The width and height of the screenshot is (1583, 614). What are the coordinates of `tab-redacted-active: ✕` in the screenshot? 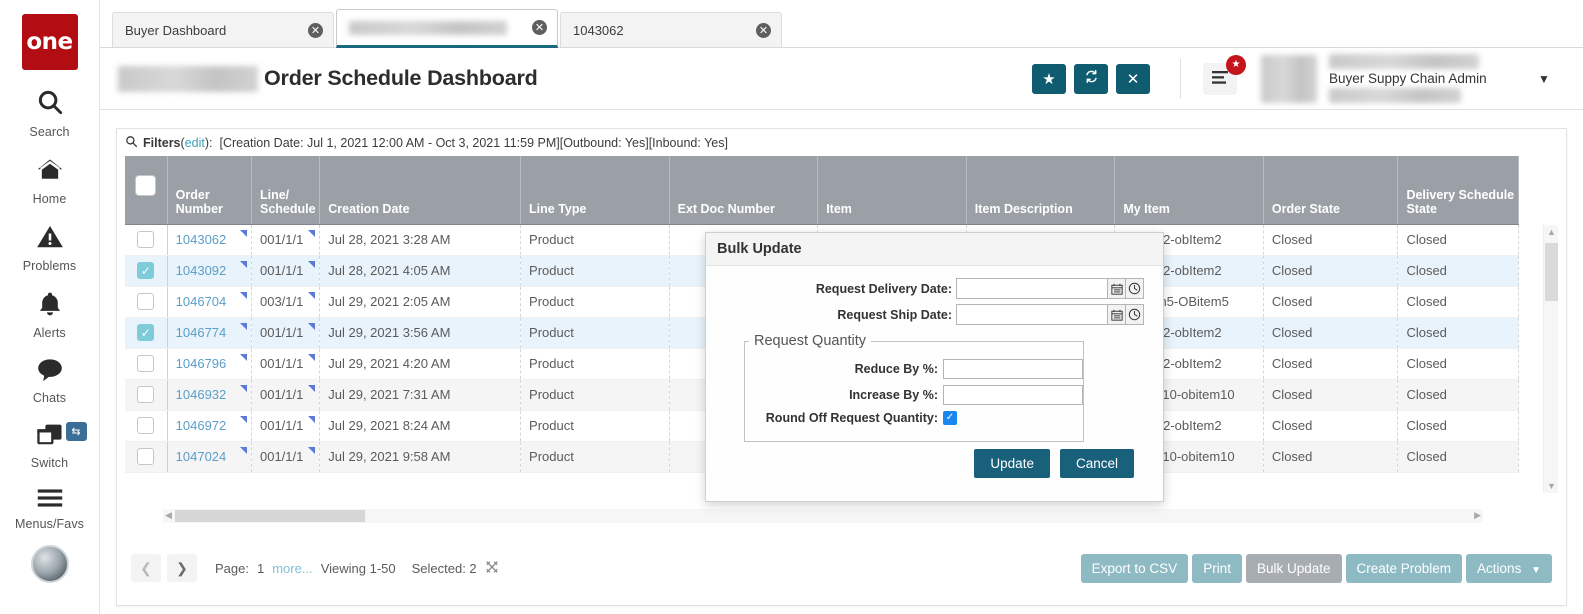 It's located at (447, 28).